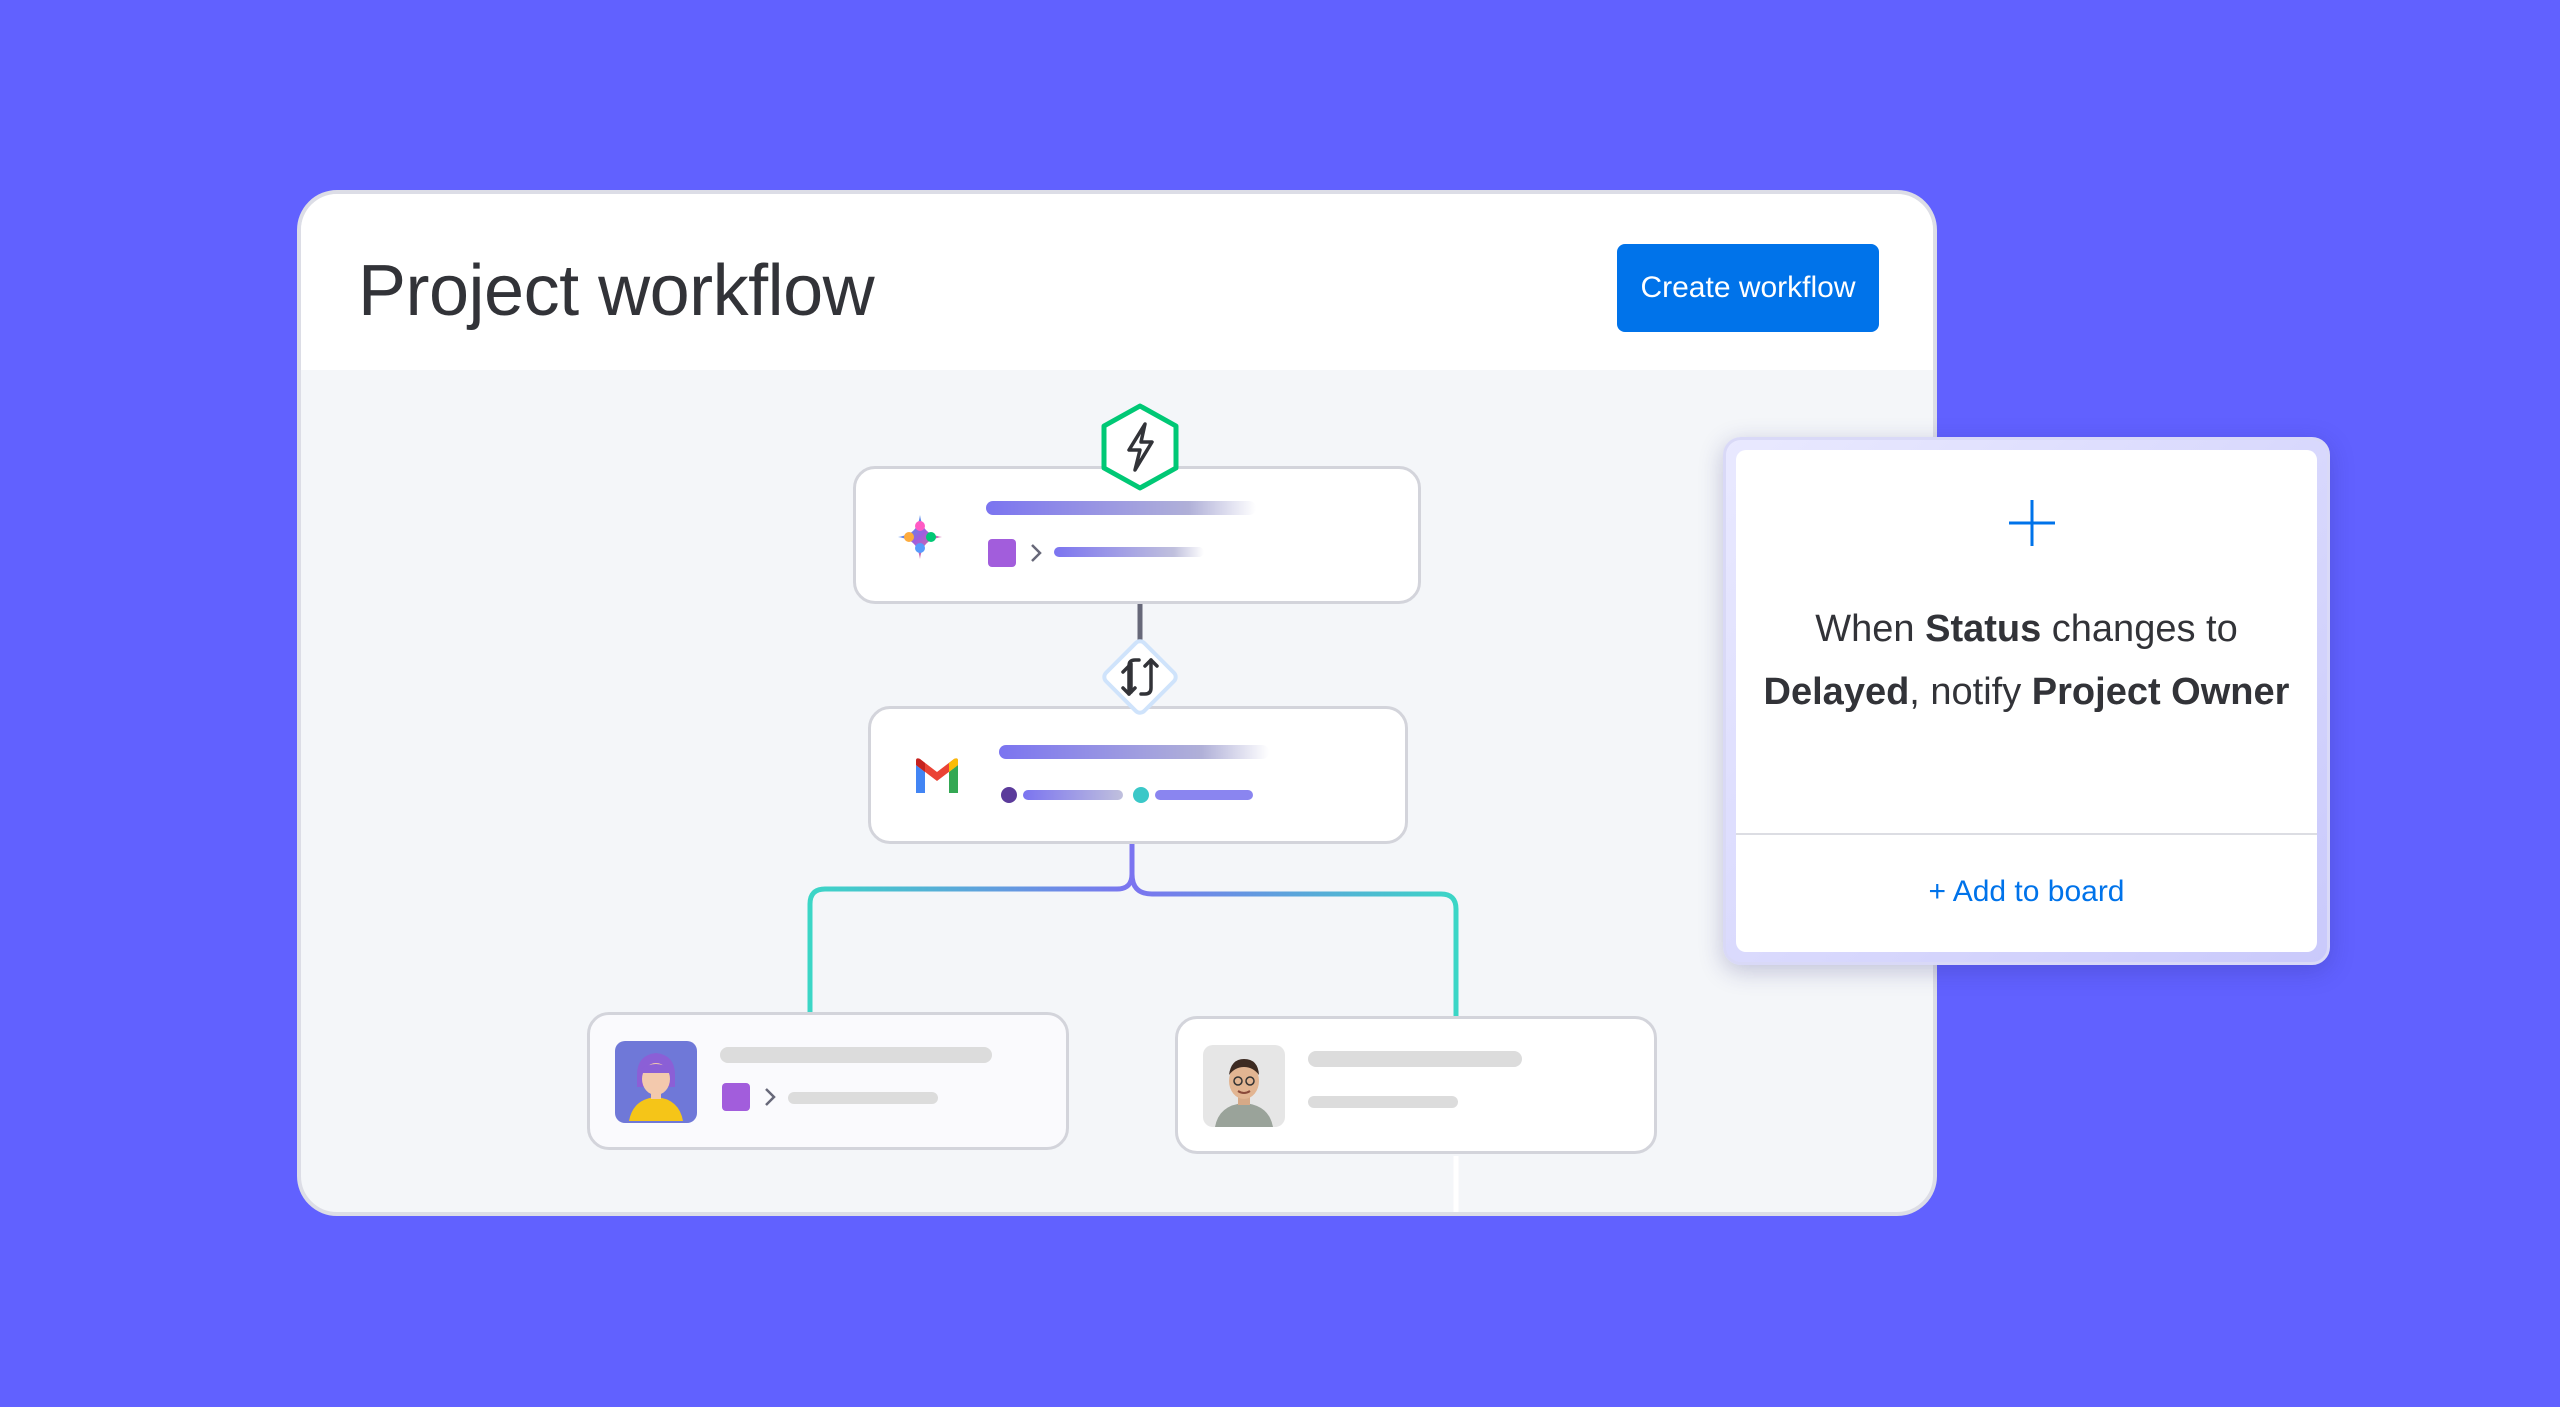 The image size is (2560, 1407). What do you see at coordinates (937, 775) in the screenshot?
I see `gmail-icon` at bounding box center [937, 775].